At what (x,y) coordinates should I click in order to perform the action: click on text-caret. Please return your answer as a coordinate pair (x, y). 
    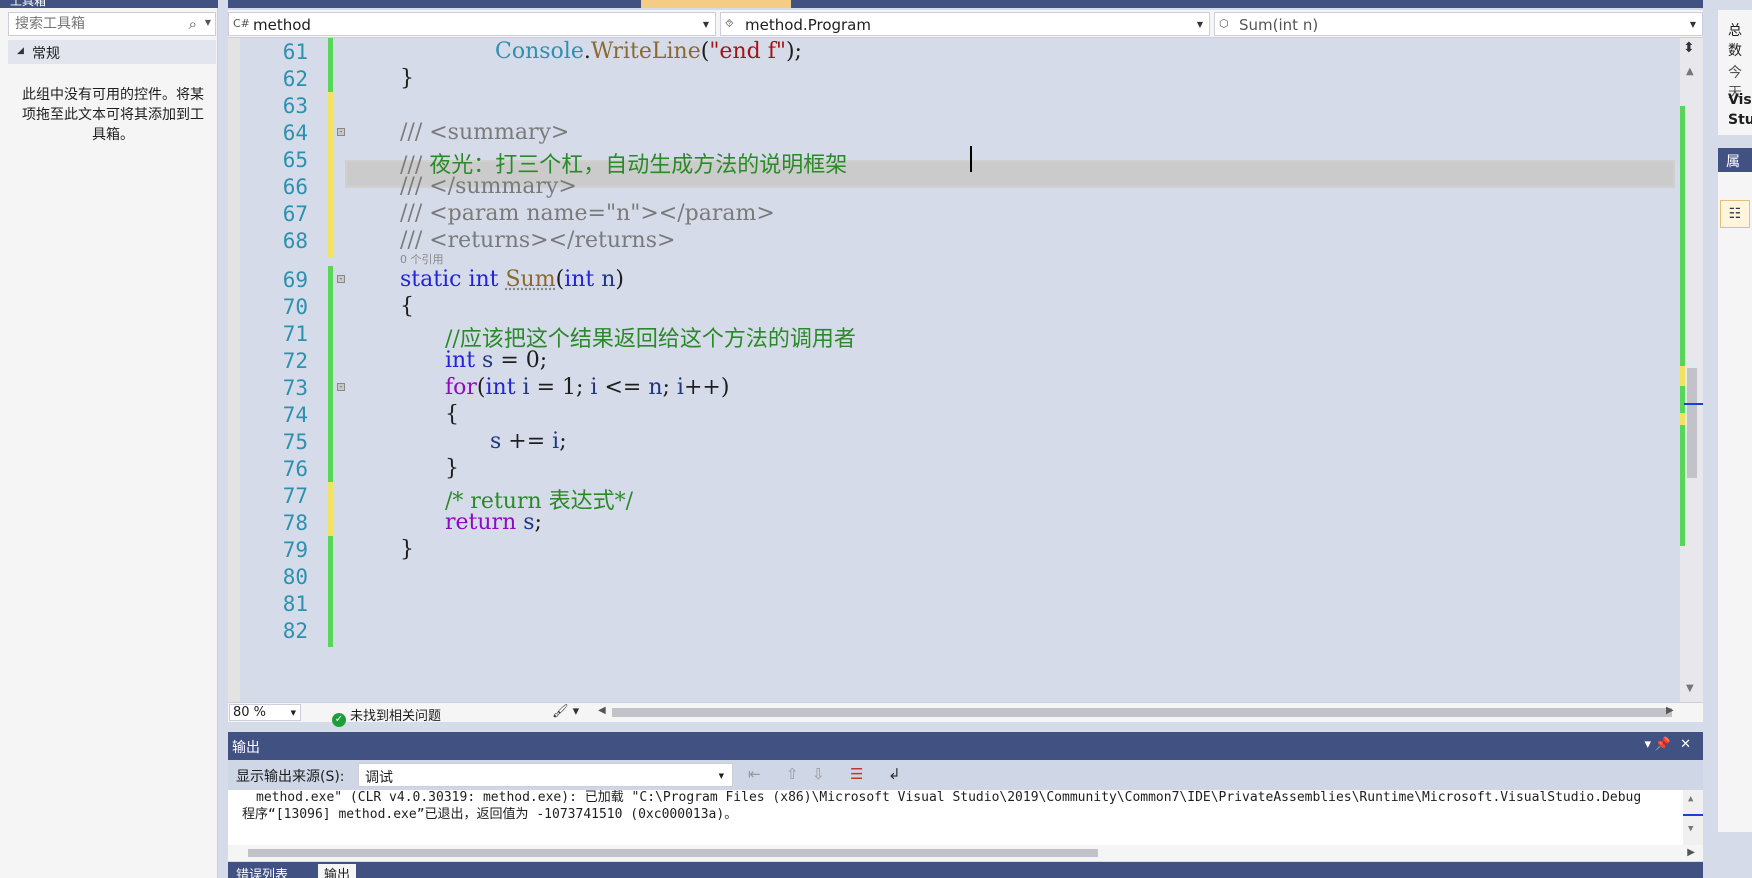
    Looking at the image, I should click on (971, 159).